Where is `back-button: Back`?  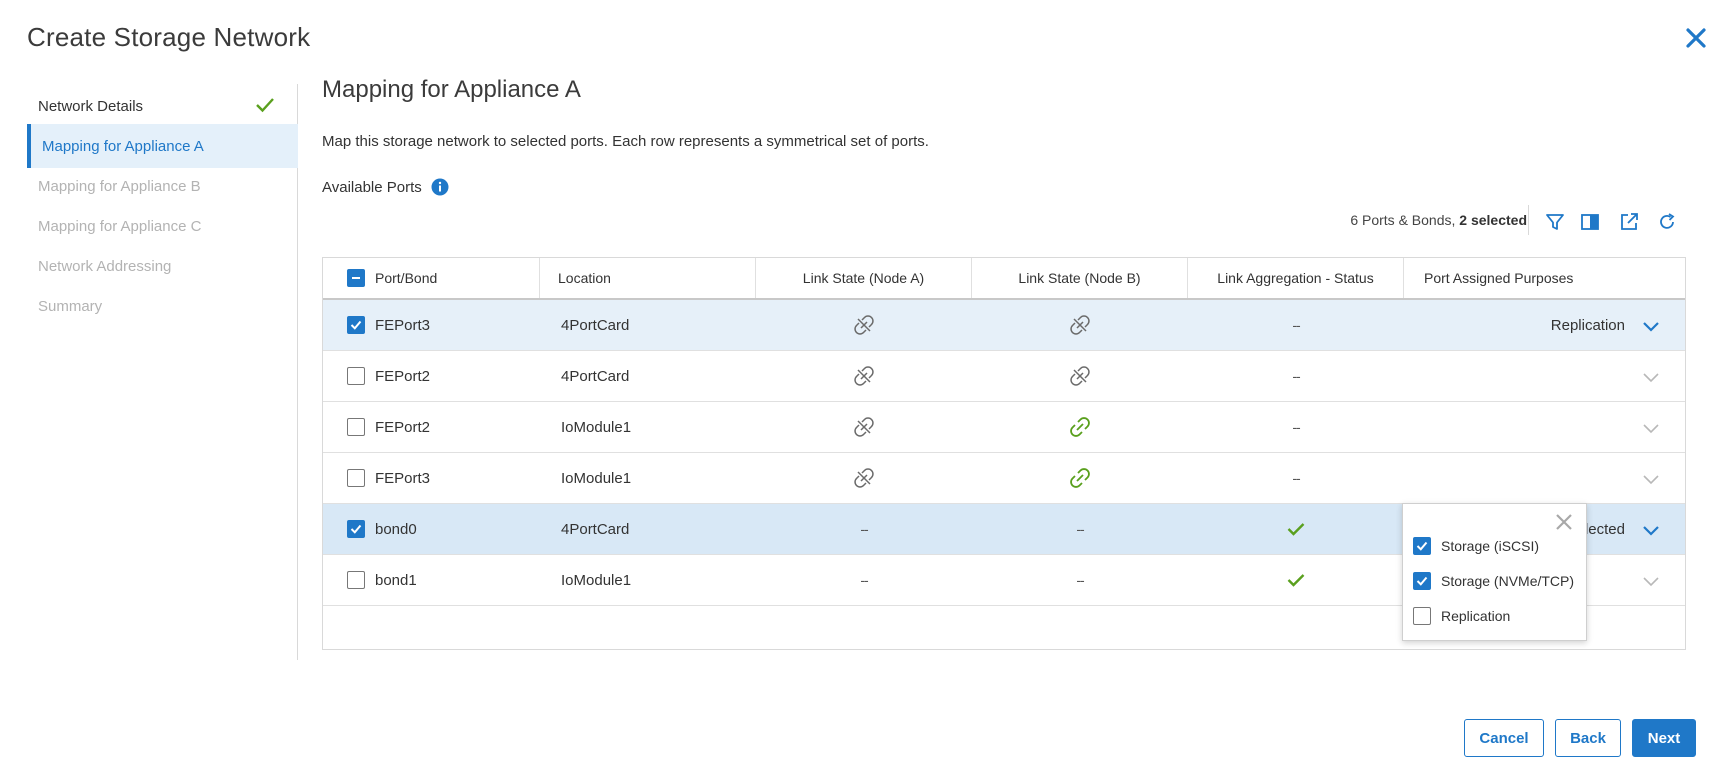
back-button: Back is located at coordinates (1588, 738).